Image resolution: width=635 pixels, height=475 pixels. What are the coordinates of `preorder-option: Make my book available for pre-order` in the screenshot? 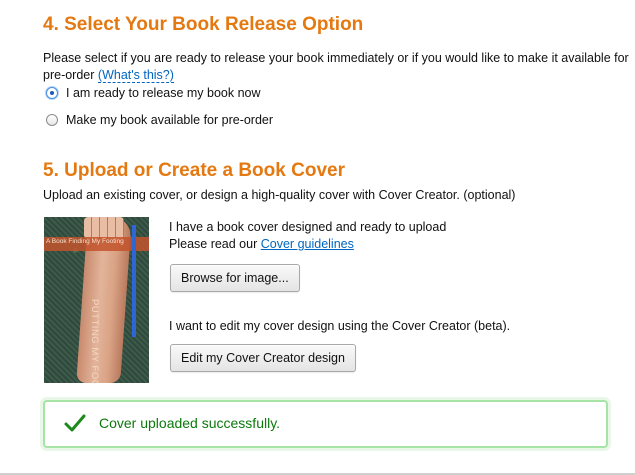 It's located at (159, 120).